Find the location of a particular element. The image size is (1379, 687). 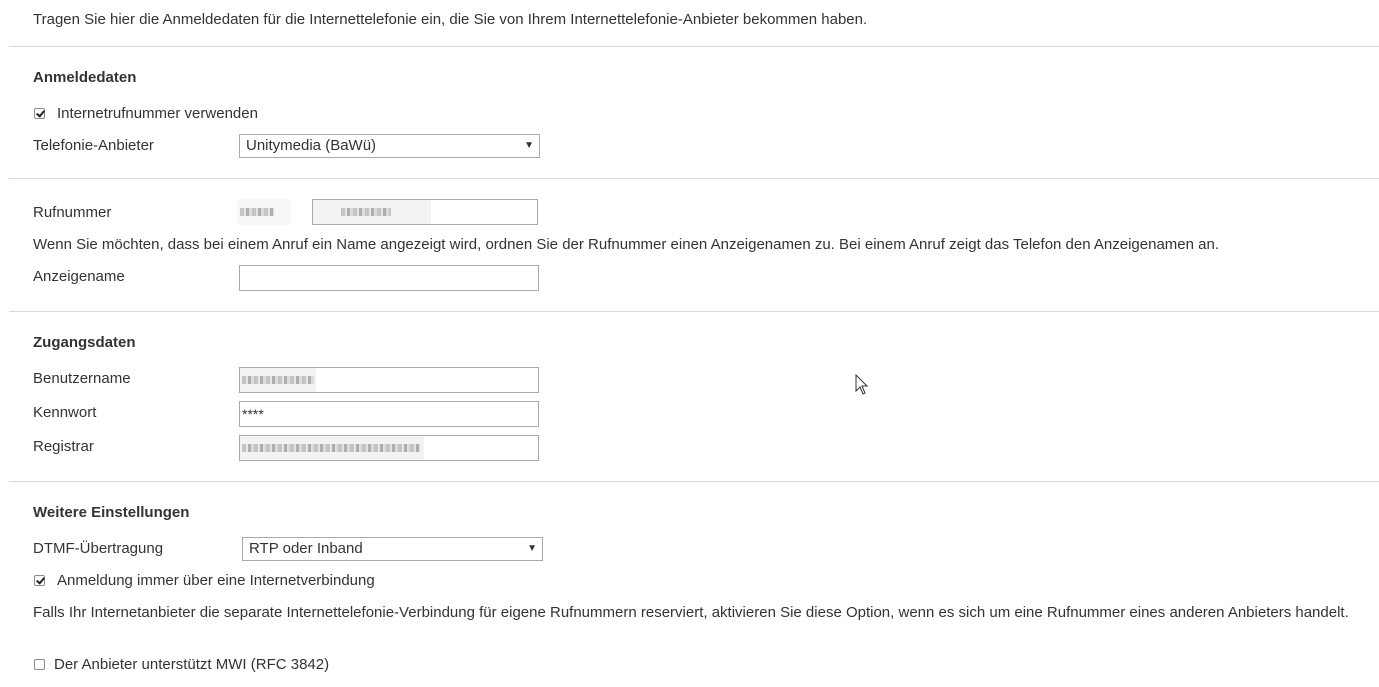

username-label: Benutzername is located at coordinates (82, 378).